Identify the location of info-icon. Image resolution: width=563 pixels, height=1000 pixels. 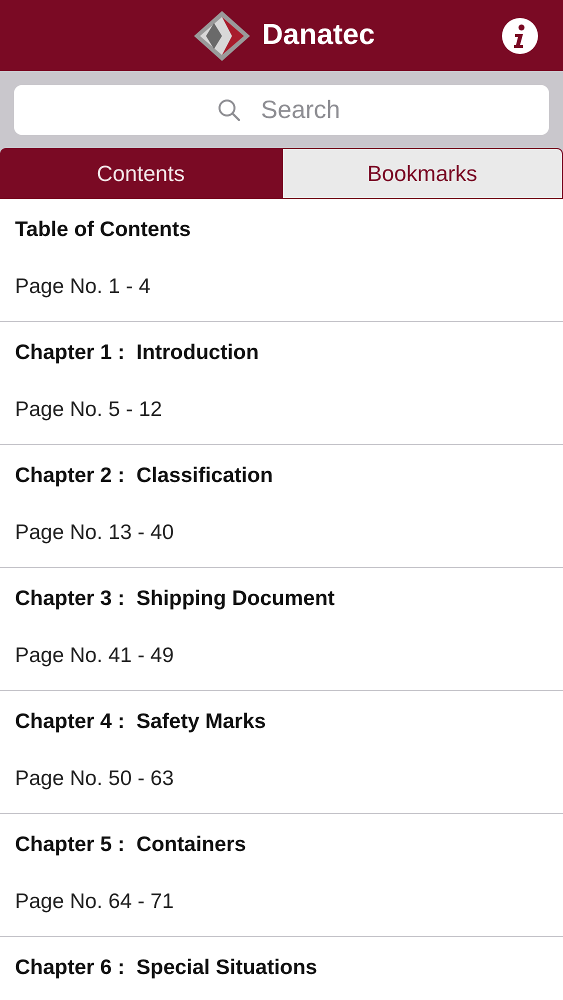
(520, 36).